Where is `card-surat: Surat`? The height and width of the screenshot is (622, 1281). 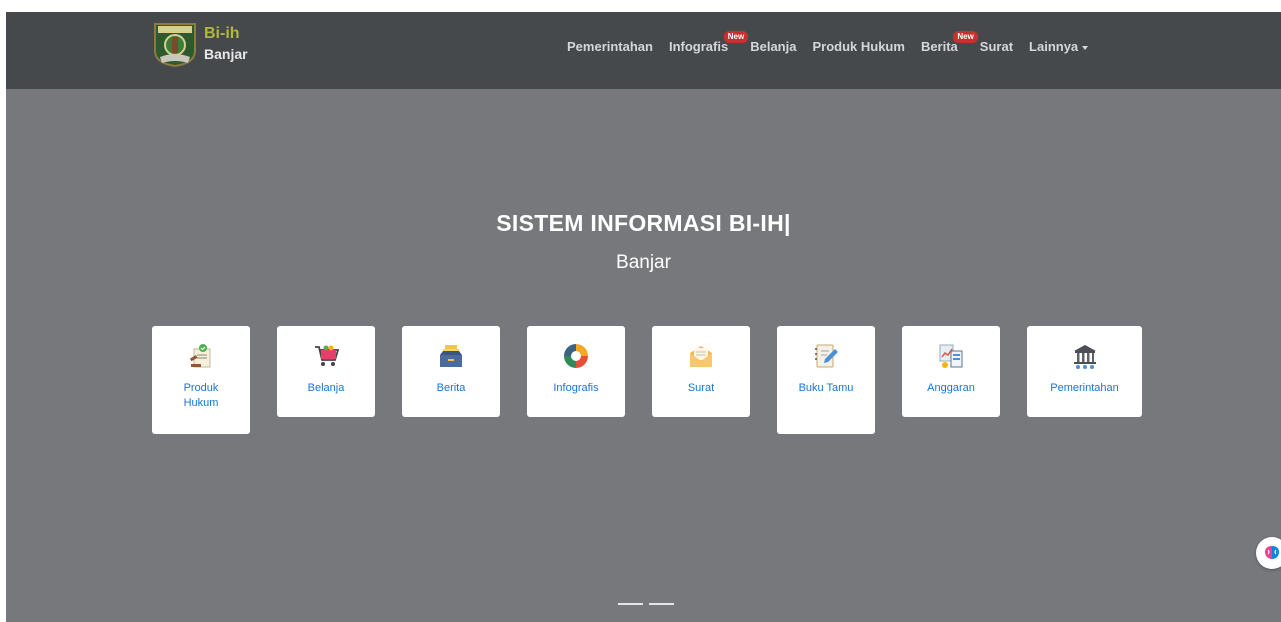
card-surat: Surat is located at coordinates (701, 371).